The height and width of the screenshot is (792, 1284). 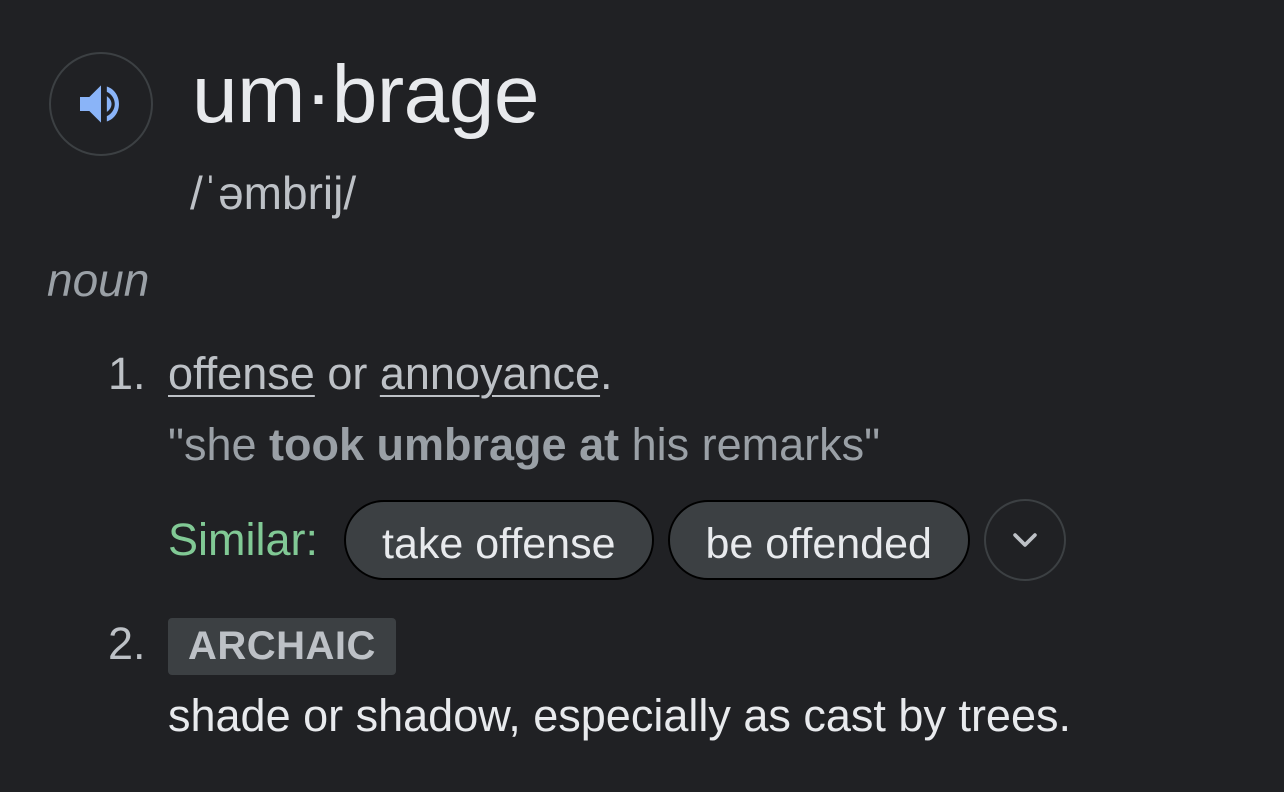 I want to click on definition-end: ., so click(x=606, y=373).